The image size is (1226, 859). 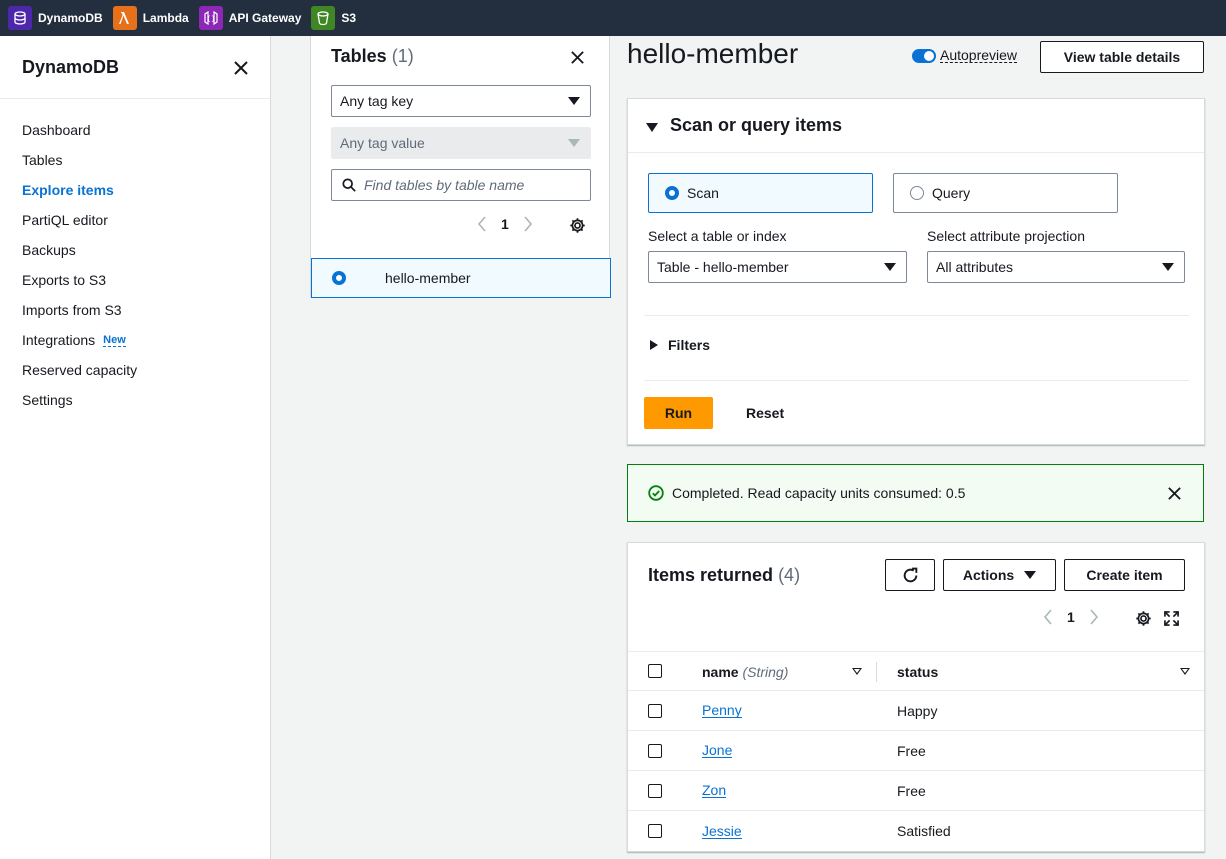 I want to click on tables-pagination: 1, so click(x=505, y=224).